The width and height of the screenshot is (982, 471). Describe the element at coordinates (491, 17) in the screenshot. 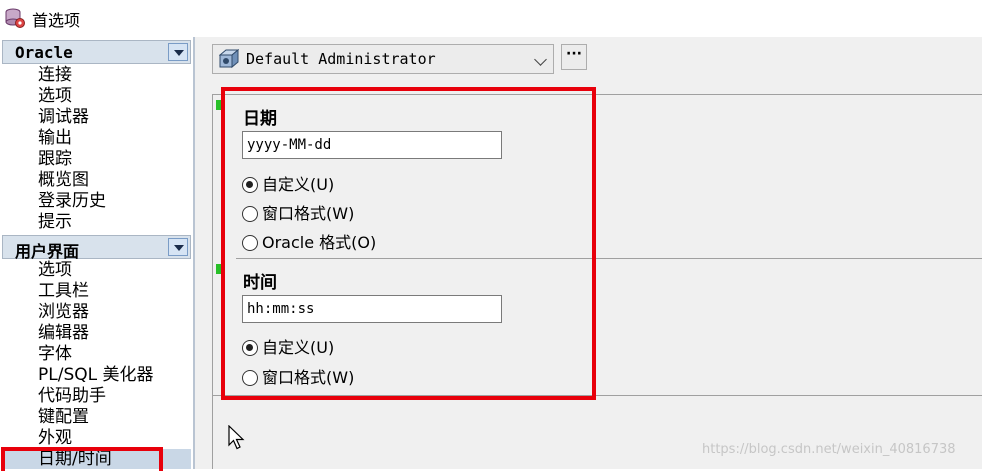

I see `title-bar: 首选项` at that location.